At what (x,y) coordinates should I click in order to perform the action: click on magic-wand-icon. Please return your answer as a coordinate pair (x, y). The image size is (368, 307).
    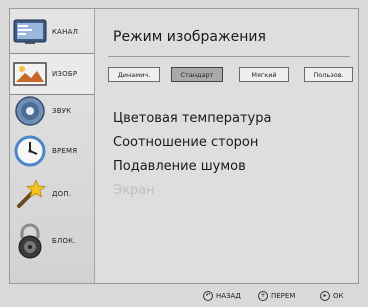
    Looking at the image, I should click on (30, 194).